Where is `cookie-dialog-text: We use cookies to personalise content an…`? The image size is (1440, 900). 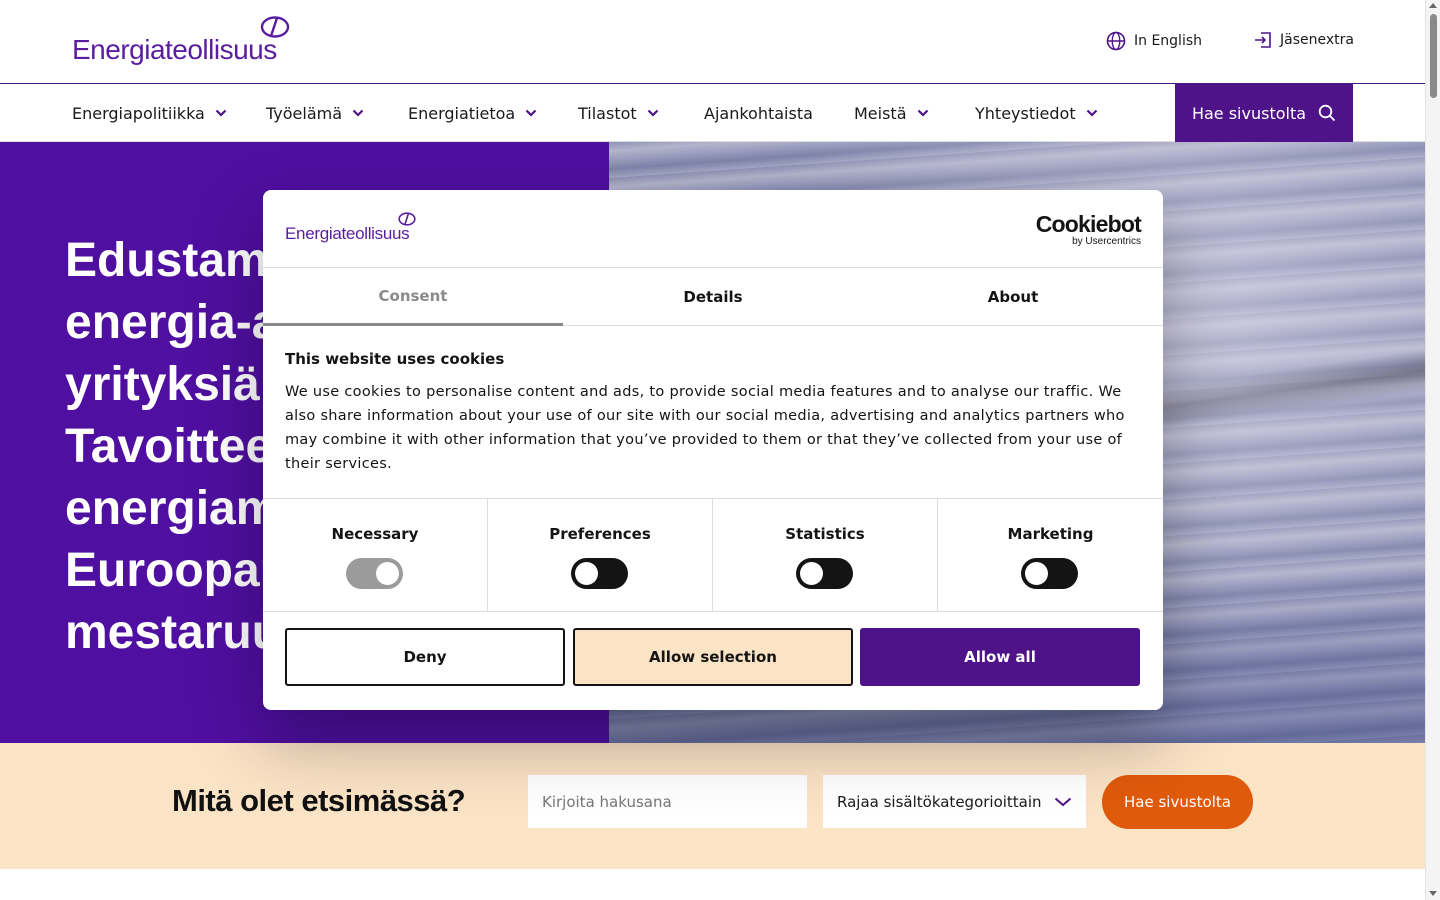 cookie-dialog-text: We use cookies to personalise content an… is located at coordinates (705, 428).